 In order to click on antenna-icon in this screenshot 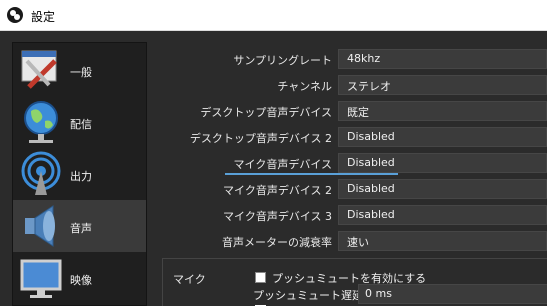, I will do `click(41, 173)`.